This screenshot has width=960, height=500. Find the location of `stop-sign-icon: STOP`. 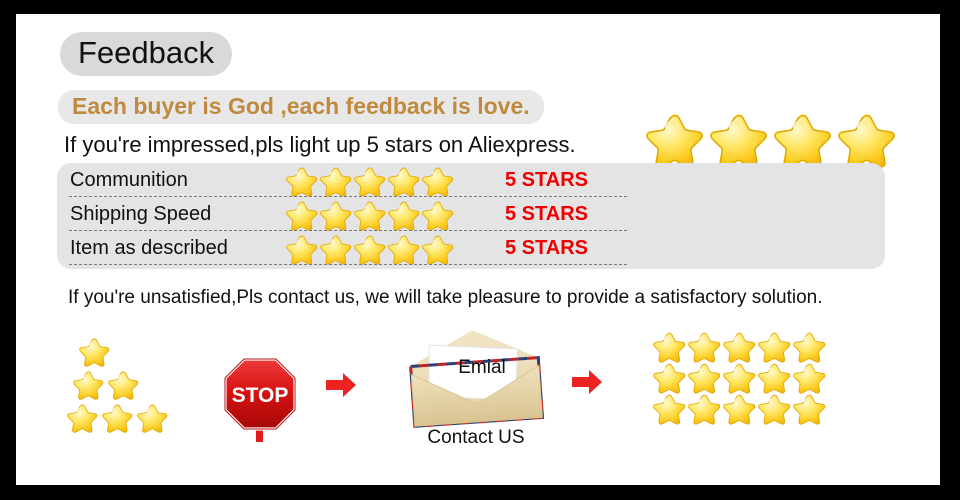

stop-sign-icon: STOP is located at coordinates (260, 398).